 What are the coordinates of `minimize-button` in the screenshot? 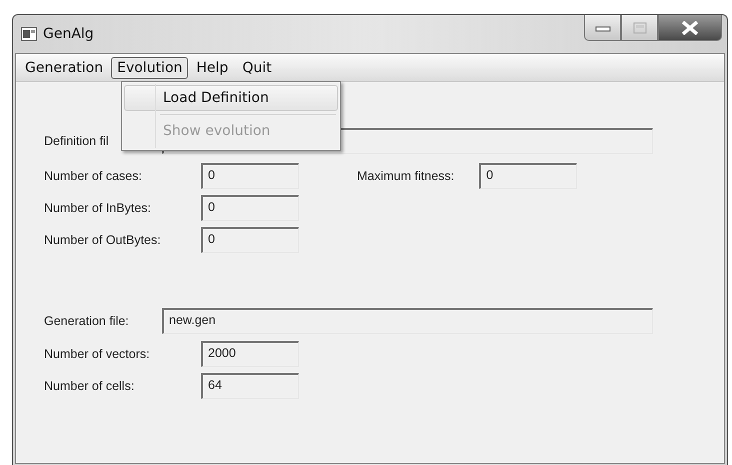 It's located at (602, 28).